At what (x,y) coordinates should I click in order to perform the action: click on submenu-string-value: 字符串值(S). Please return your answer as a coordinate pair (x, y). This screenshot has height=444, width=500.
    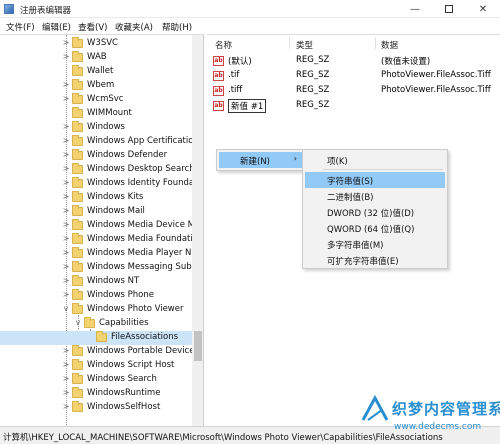
    Looking at the image, I should click on (375, 180).